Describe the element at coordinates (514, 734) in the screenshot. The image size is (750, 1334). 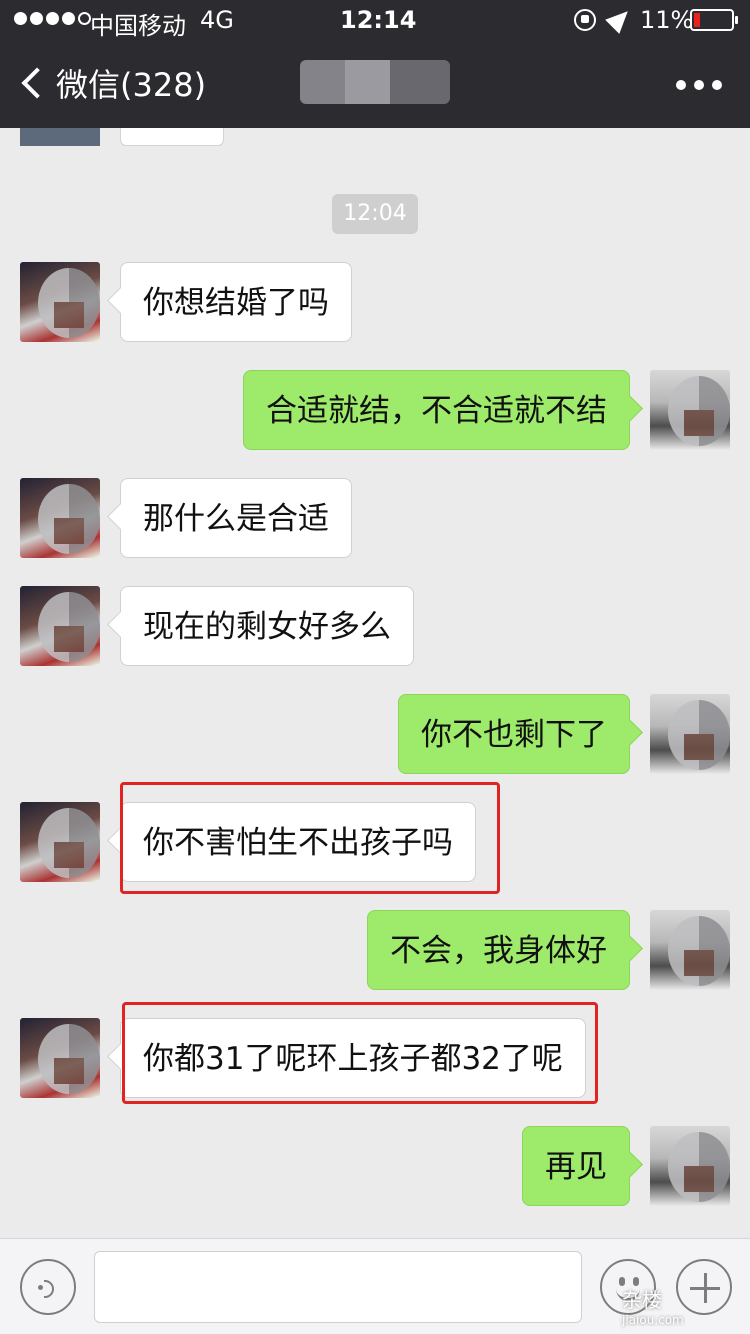
I see `message-bubble: 你不也剩下了` at that location.